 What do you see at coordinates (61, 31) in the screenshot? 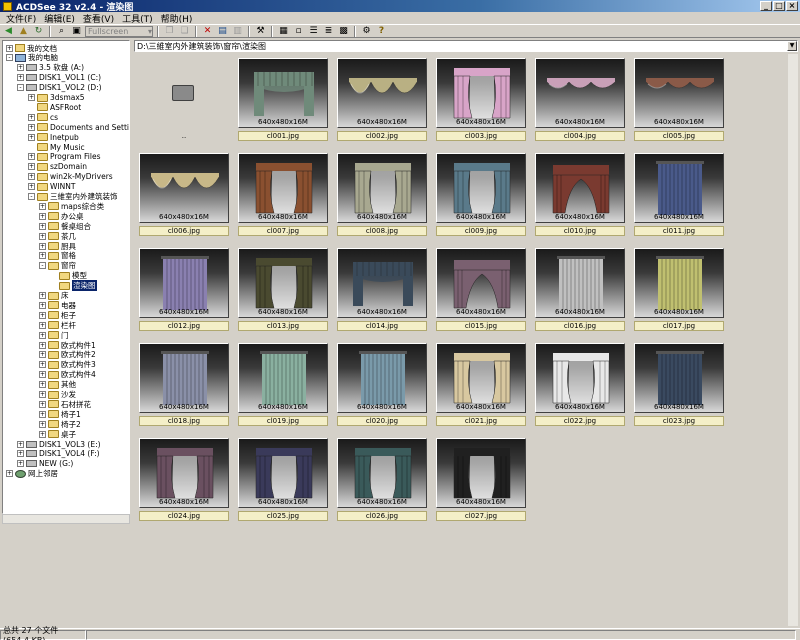
I see `binoculars-icon: ⌕` at bounding box center [61, 31].